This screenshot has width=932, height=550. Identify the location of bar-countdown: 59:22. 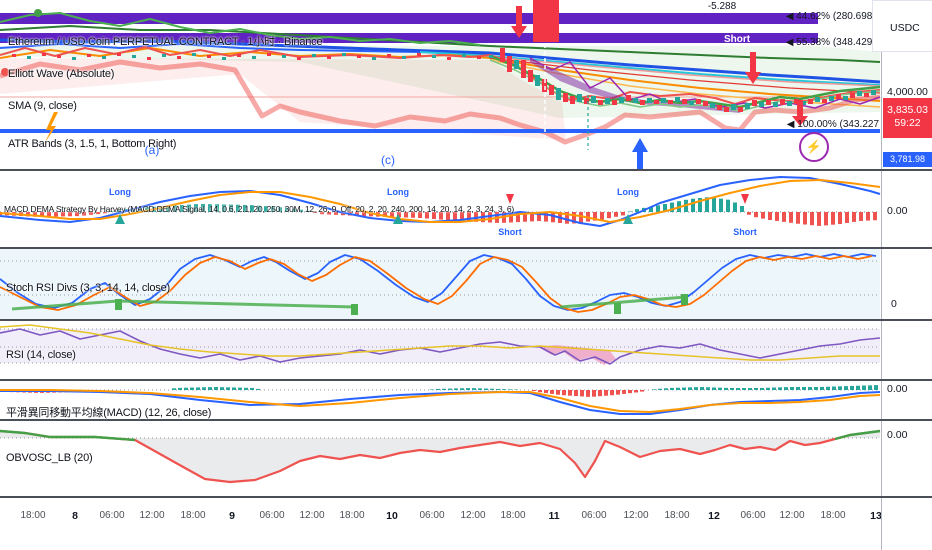
(907, 123).